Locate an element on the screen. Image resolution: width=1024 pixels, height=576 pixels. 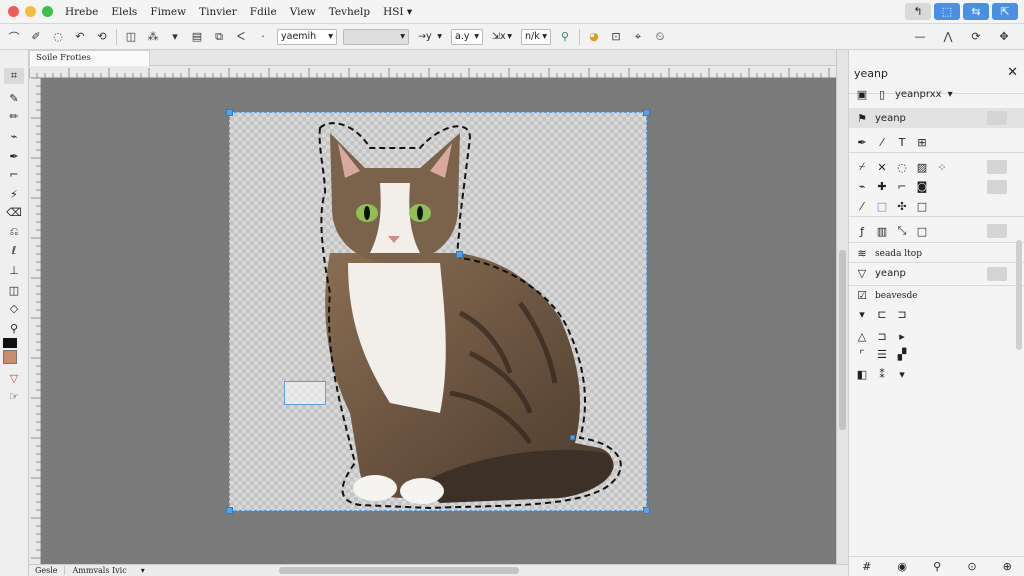
section-row-3: ▽ yeanp is located at coordinates (936, 274).